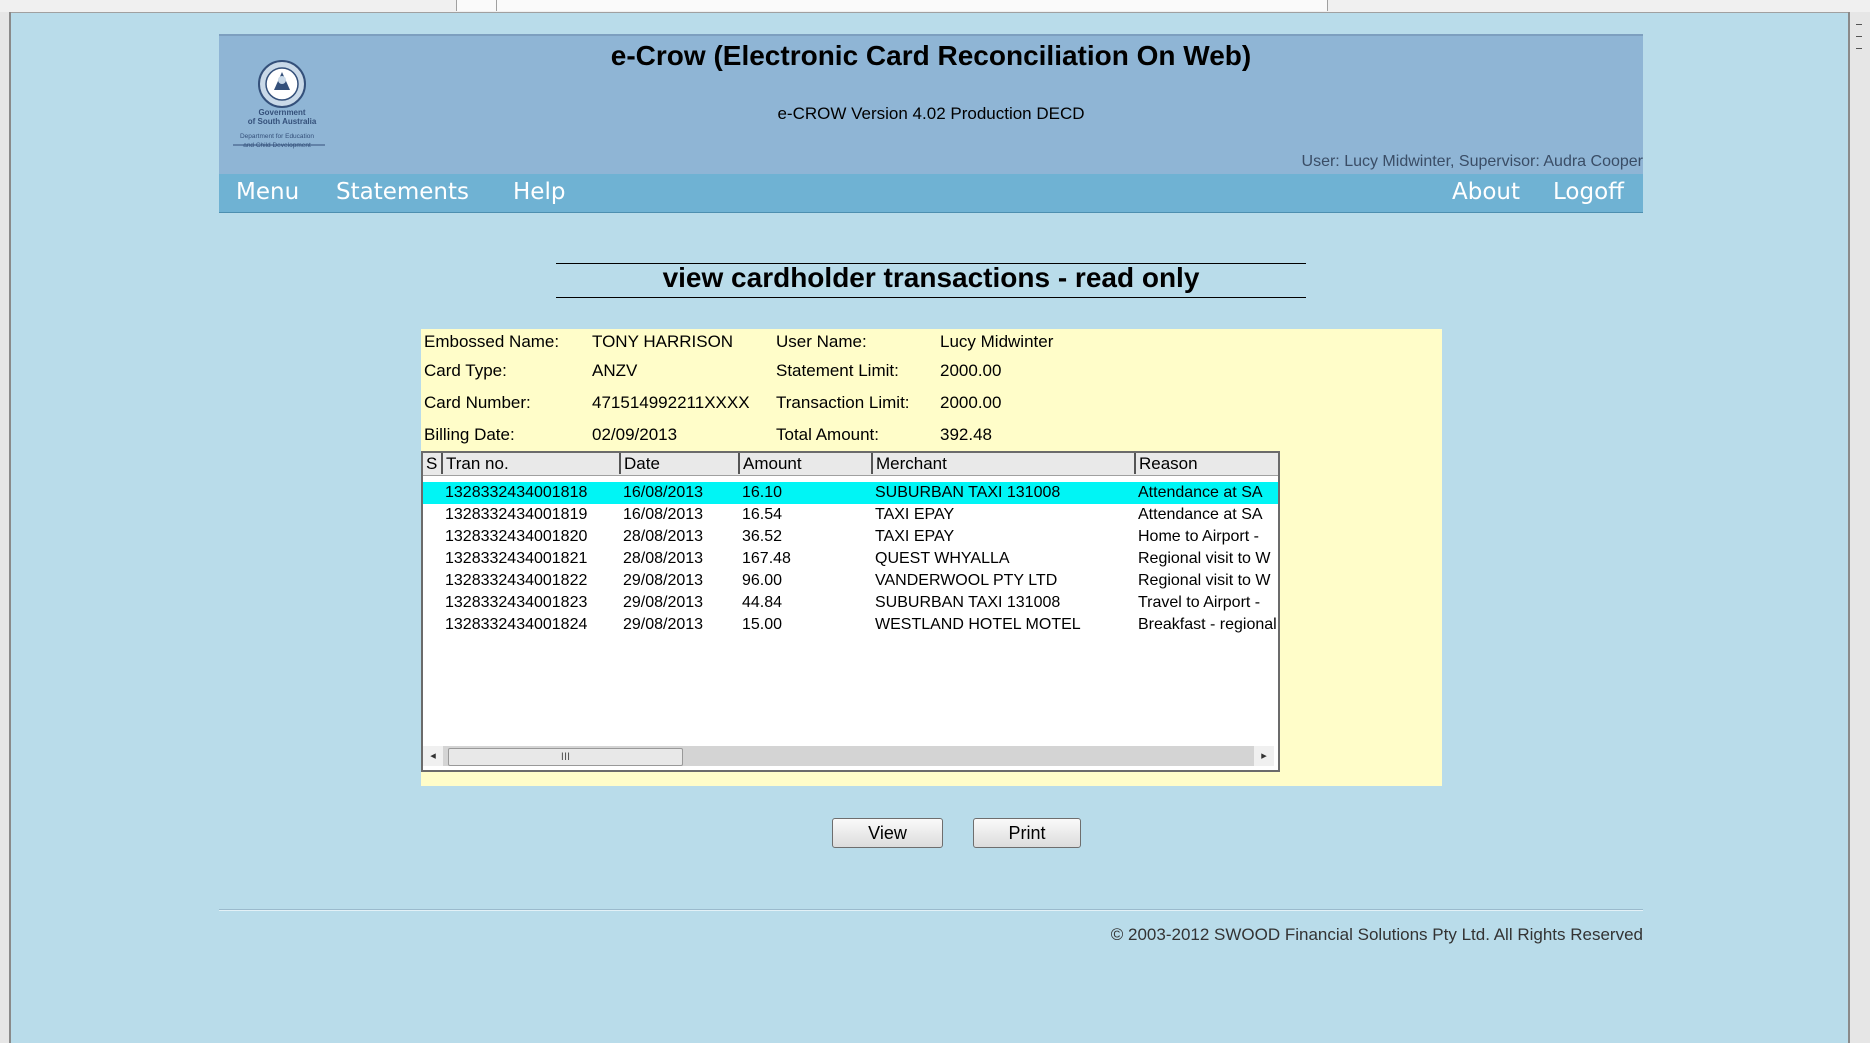  I want to click on column-header-tran-no: Tran no., so click(532, 463).